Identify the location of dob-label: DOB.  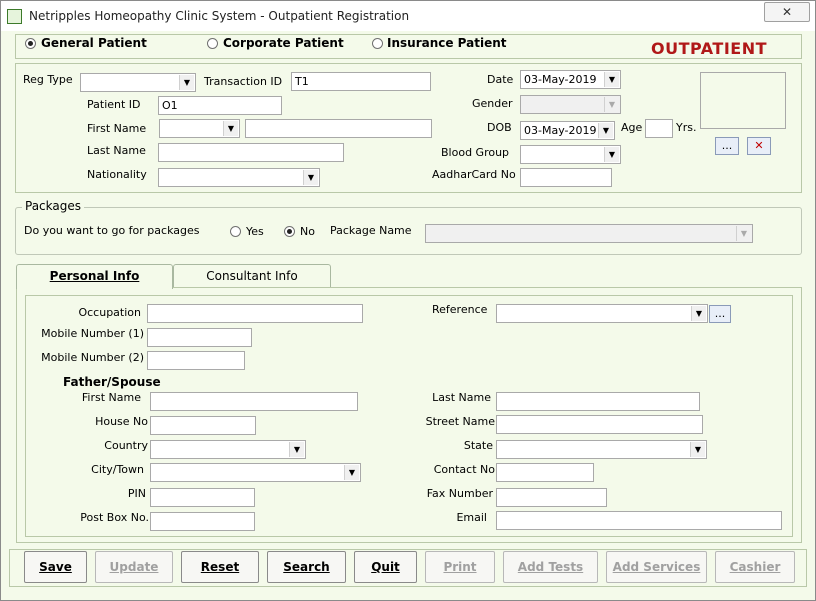
(499, 127).